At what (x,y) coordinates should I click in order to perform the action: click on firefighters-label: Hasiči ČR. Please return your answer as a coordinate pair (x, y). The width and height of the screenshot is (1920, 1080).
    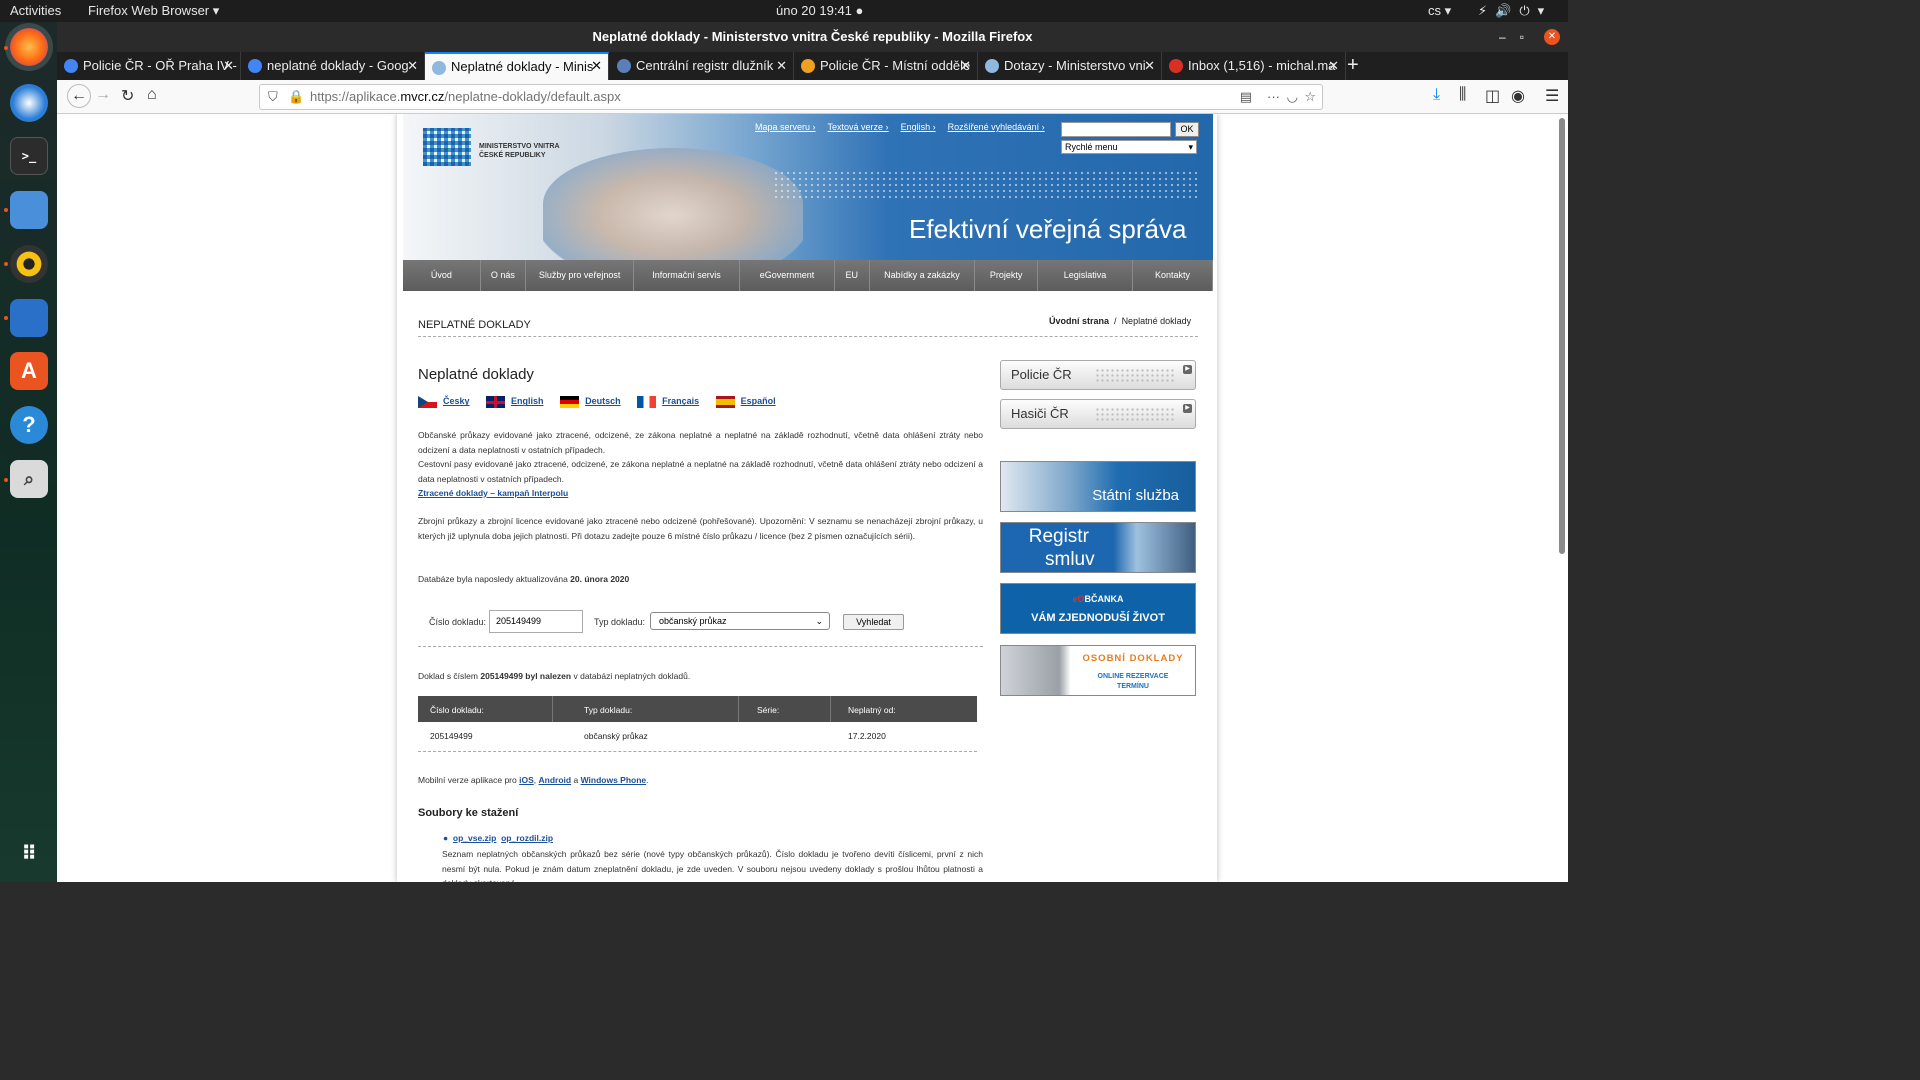
    Looking at the image, I should click on (1040, 413).